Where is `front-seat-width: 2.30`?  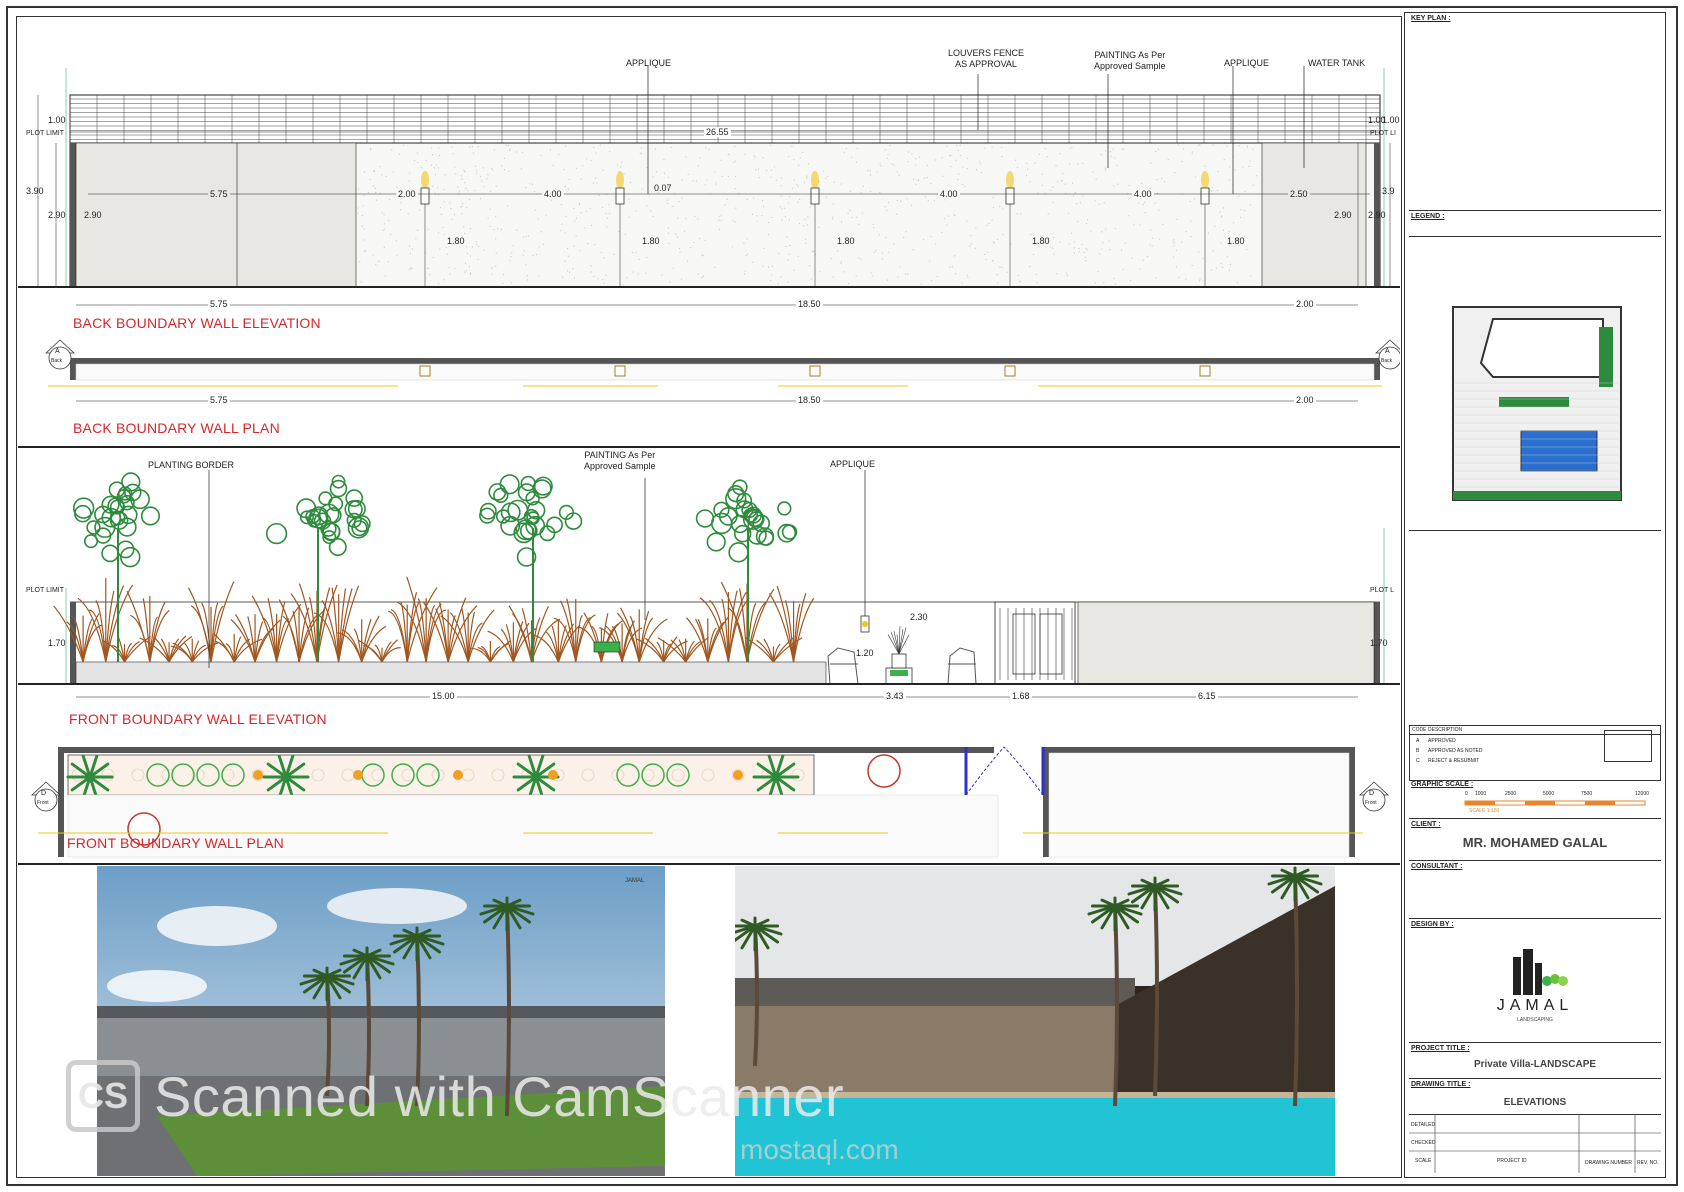 front-seat-width: 2.30 is located at coordinates (919, 617).